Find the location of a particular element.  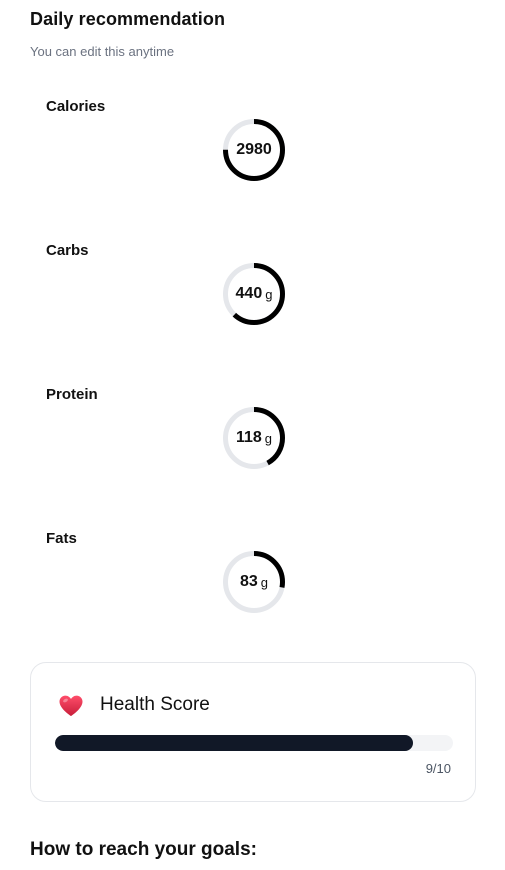

macro-ring: 83 g is located at coordinates (254, 582).